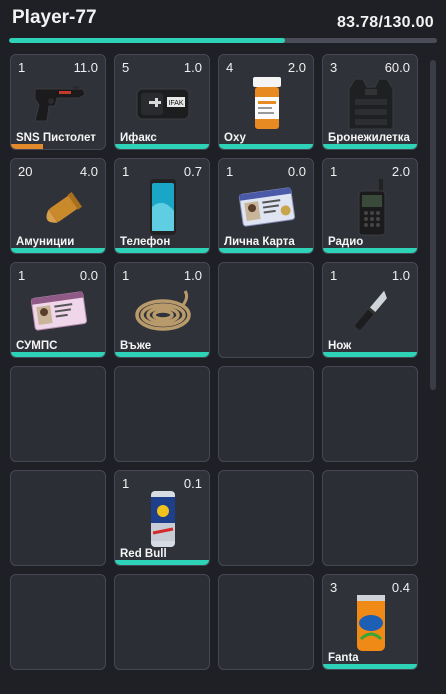 This screenshot has height=694, width=446. I want to click on item-label: Red Bull, so click(143, 554).